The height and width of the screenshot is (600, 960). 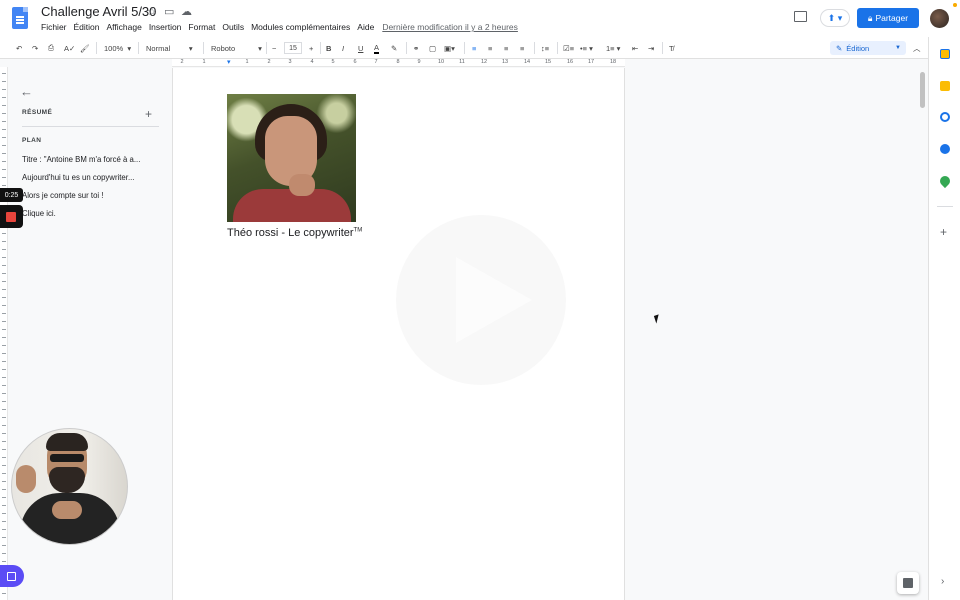 I want to click on style-select: Normal ▾, so click(x=169, y=48).